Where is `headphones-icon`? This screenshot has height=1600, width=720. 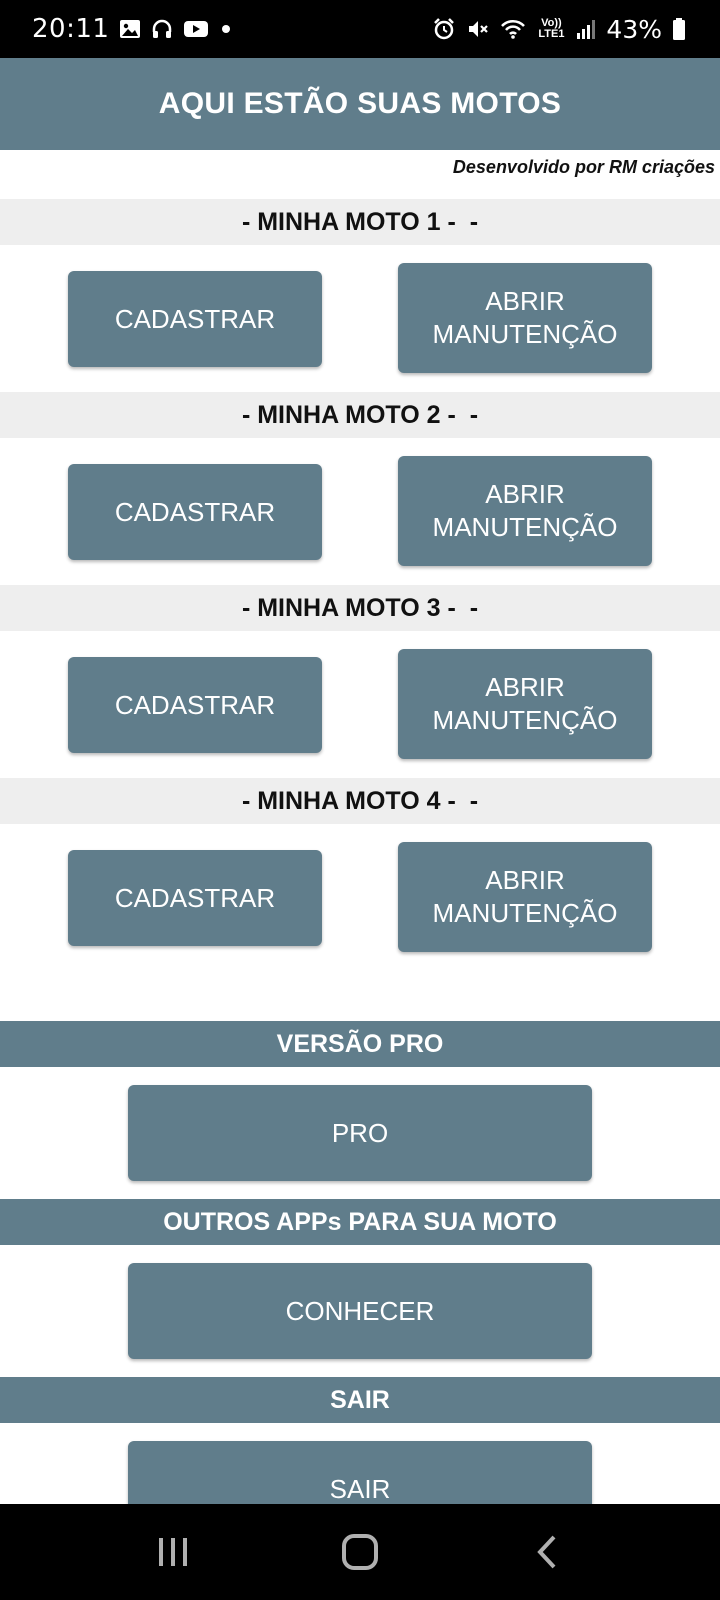
headphones-icon is located at coordinates (162, 29).